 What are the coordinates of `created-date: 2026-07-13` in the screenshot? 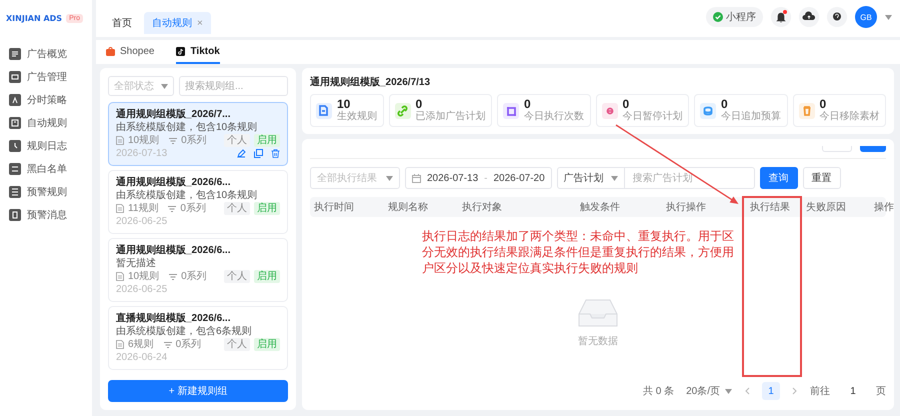 It's located at (142, 153).